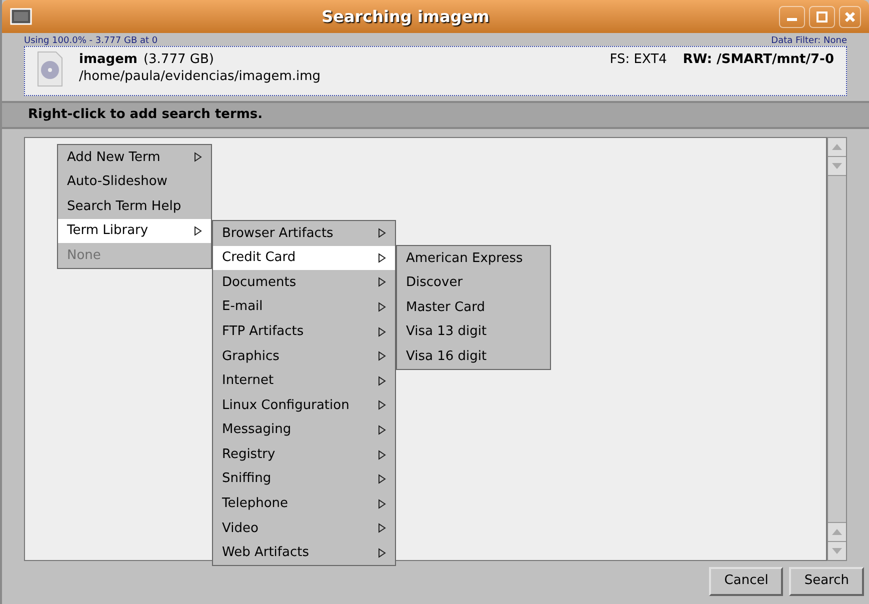  Describe the element at coordinates (792, 19) in the screenshot. I see `minimize-icon` at that location.